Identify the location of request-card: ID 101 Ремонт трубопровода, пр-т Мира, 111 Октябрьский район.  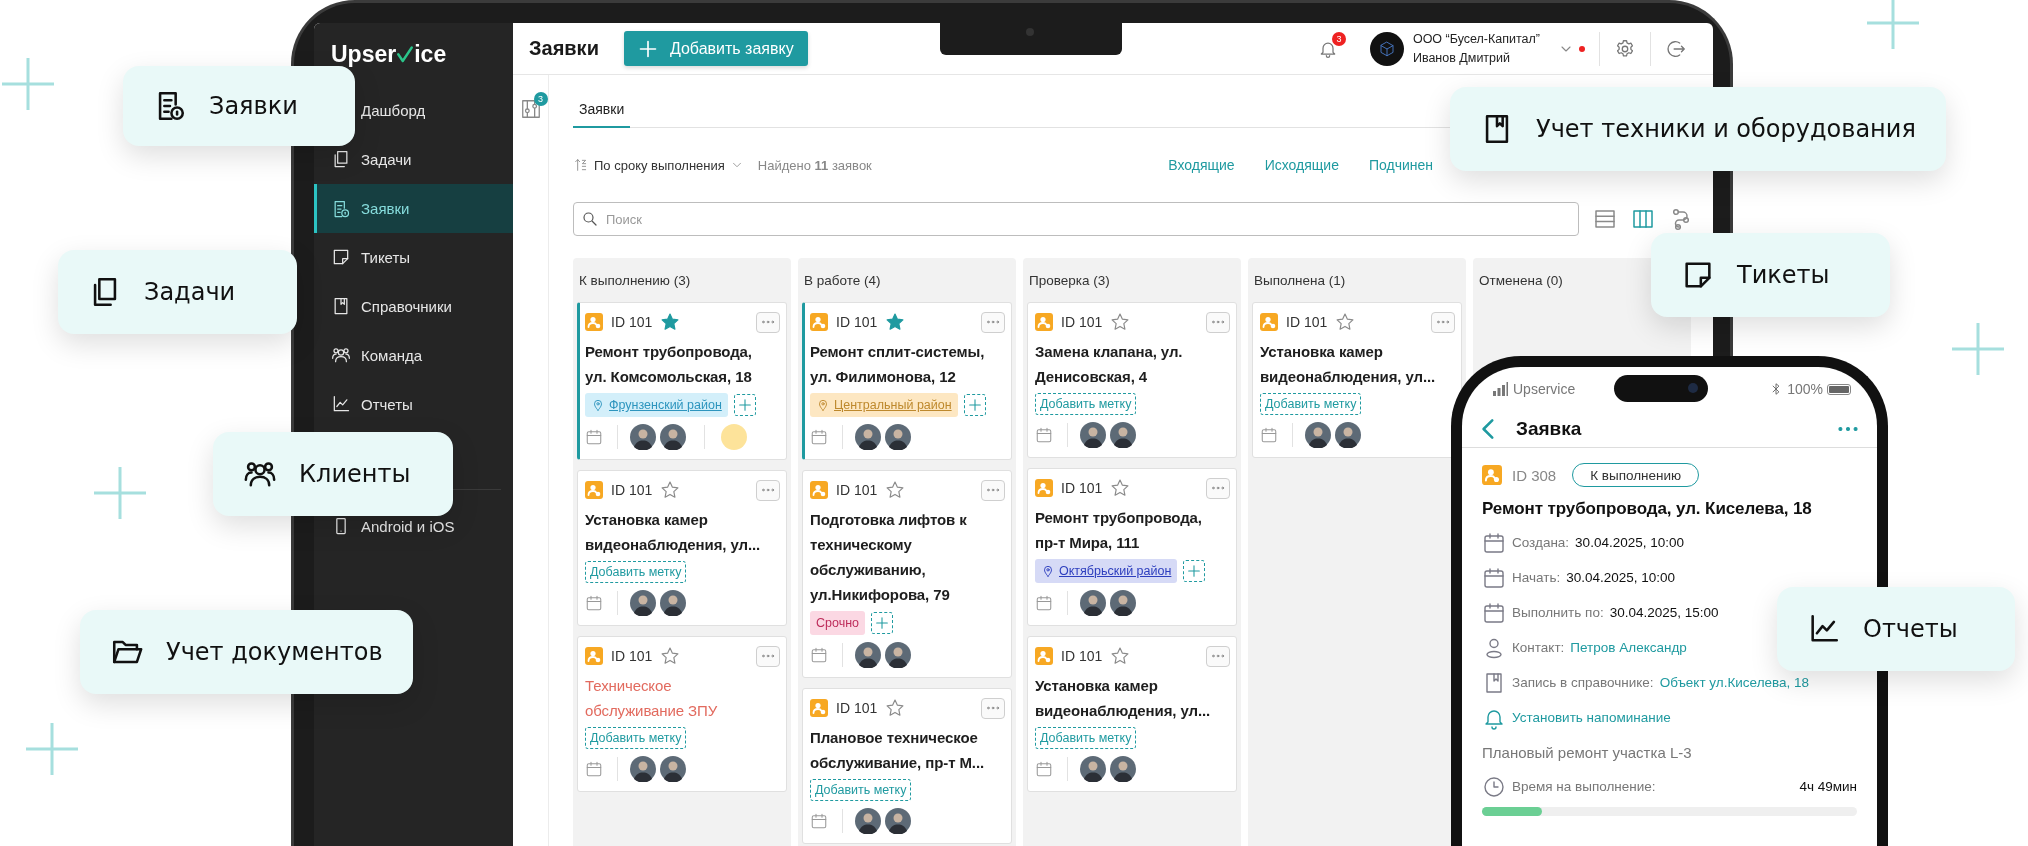
(1132, 547).